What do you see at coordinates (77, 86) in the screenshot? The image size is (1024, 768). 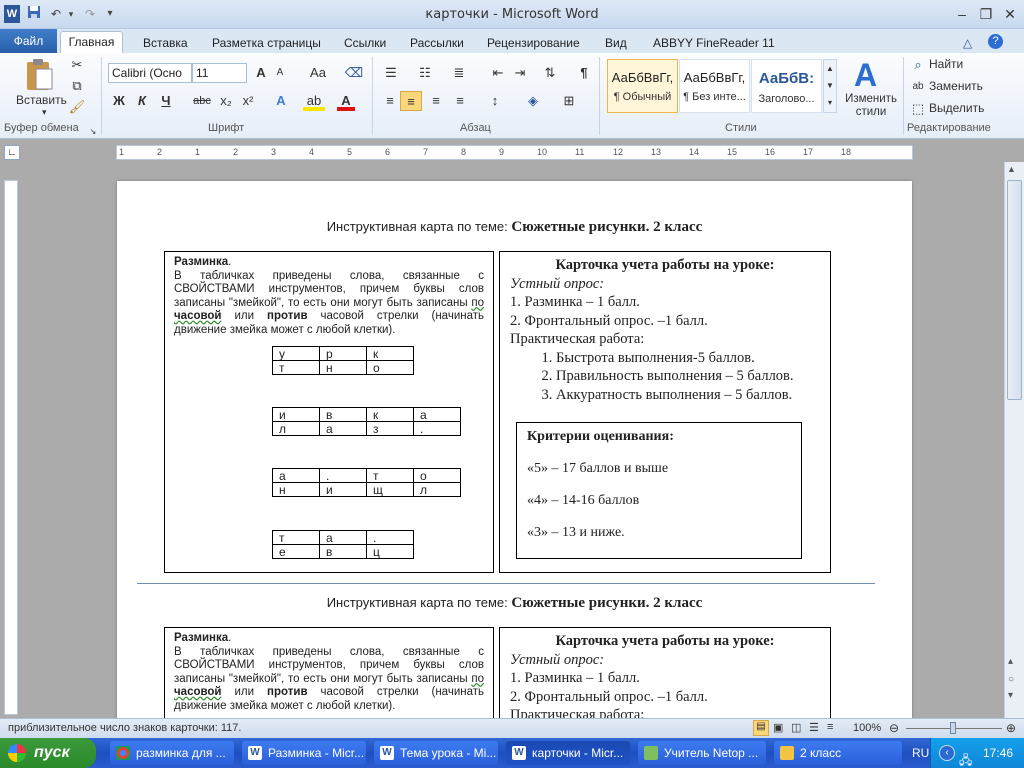 I see `copy-icon: ⧉` at bounding box center [77, 86].